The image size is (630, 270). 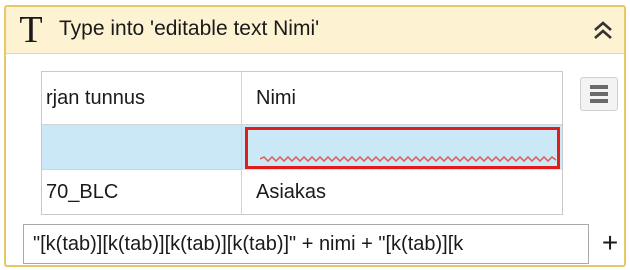 What do you see at coordinates (408, 159) in the screenshot?
I see `spellcheck-squiggle` at bounding box center [408, 159].